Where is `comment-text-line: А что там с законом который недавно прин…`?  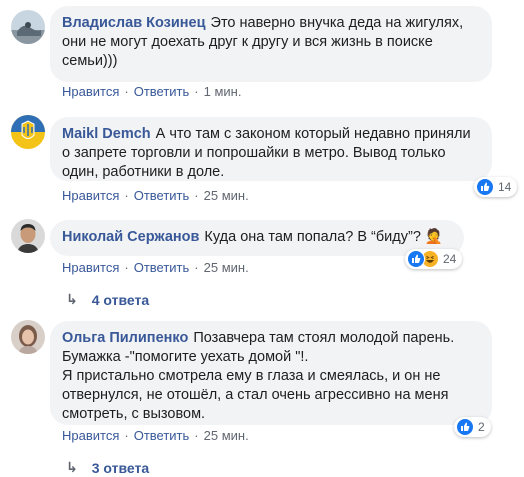 comment-text-line: А что там с законом который недавно прин… is located at coordinates (313, 134).